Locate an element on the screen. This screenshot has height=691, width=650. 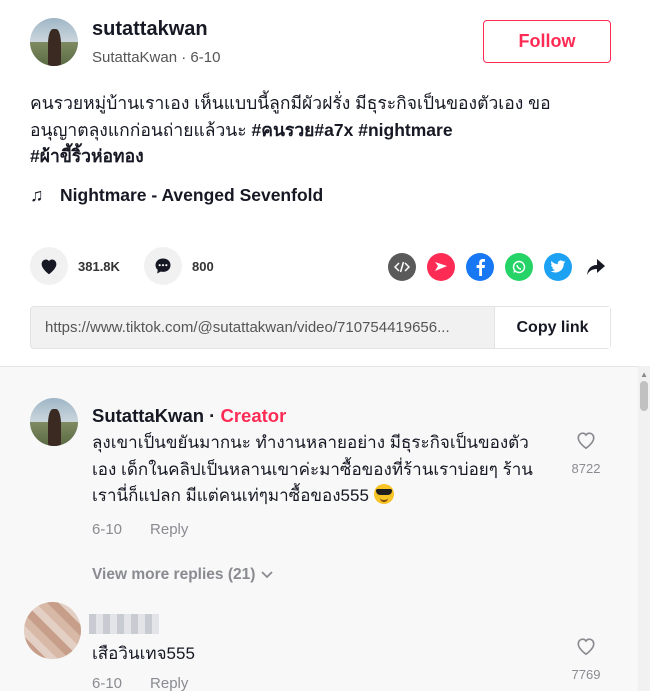
comment-icon is located at coordinates (163, 266).